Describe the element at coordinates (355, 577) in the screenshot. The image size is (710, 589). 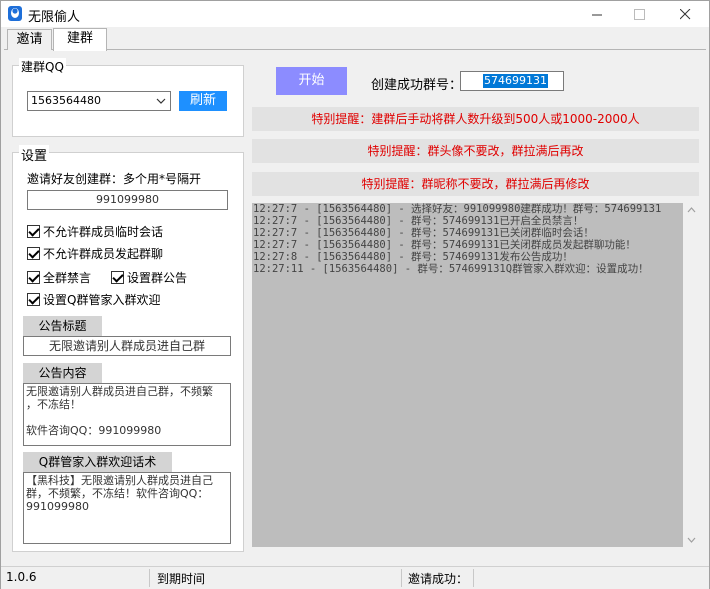
I see `status-bar: 1.0.6 到期时间 邀请成功：` at that location.